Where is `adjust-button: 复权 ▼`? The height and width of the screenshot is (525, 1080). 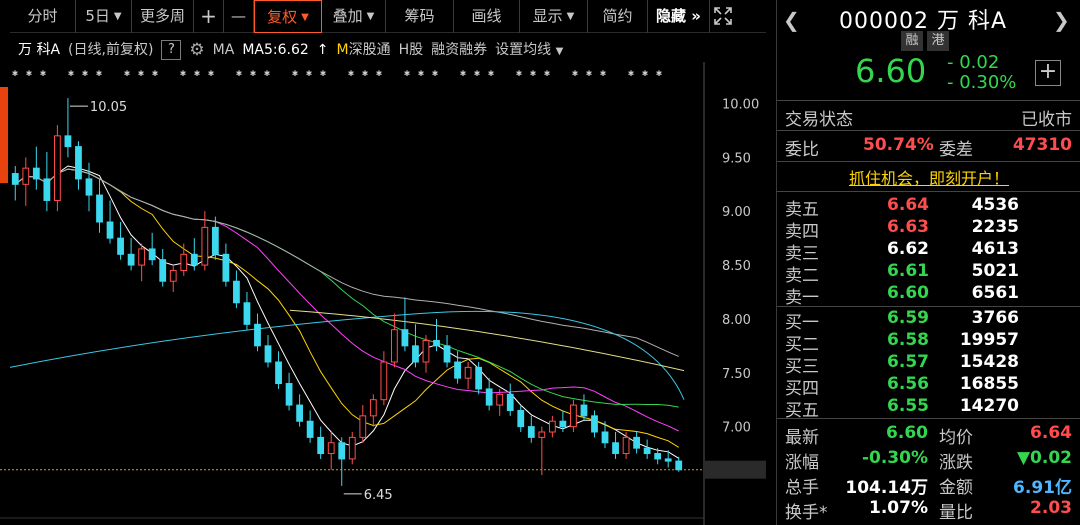
adjust-button: 复权 ▼ is located at coordinates (288, 16).